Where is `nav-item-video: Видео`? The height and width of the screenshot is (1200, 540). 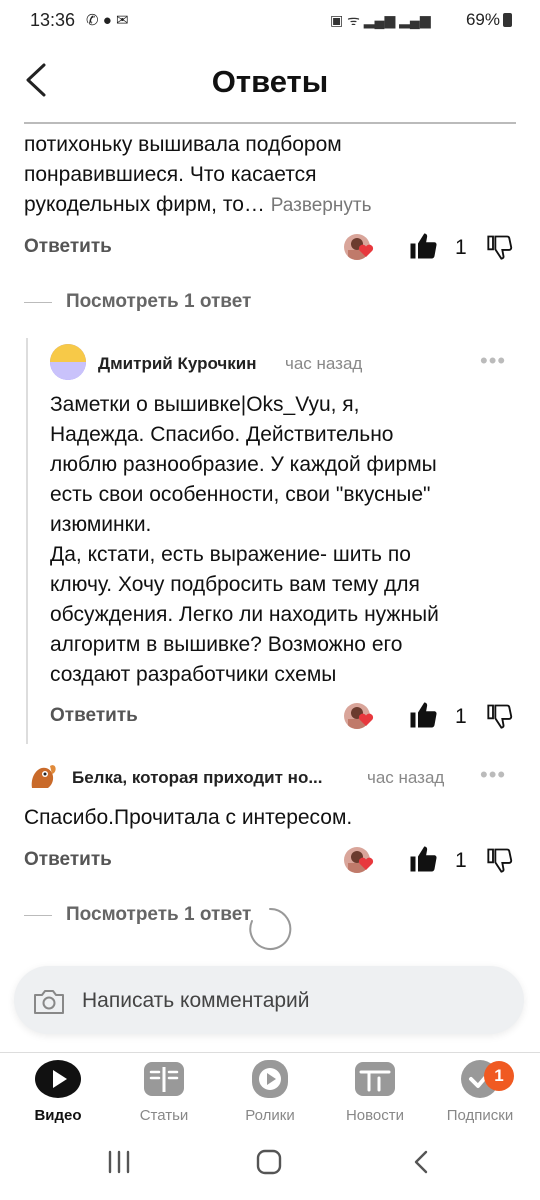
nav-item-video: Видео is located at coordinates (58, 1091).